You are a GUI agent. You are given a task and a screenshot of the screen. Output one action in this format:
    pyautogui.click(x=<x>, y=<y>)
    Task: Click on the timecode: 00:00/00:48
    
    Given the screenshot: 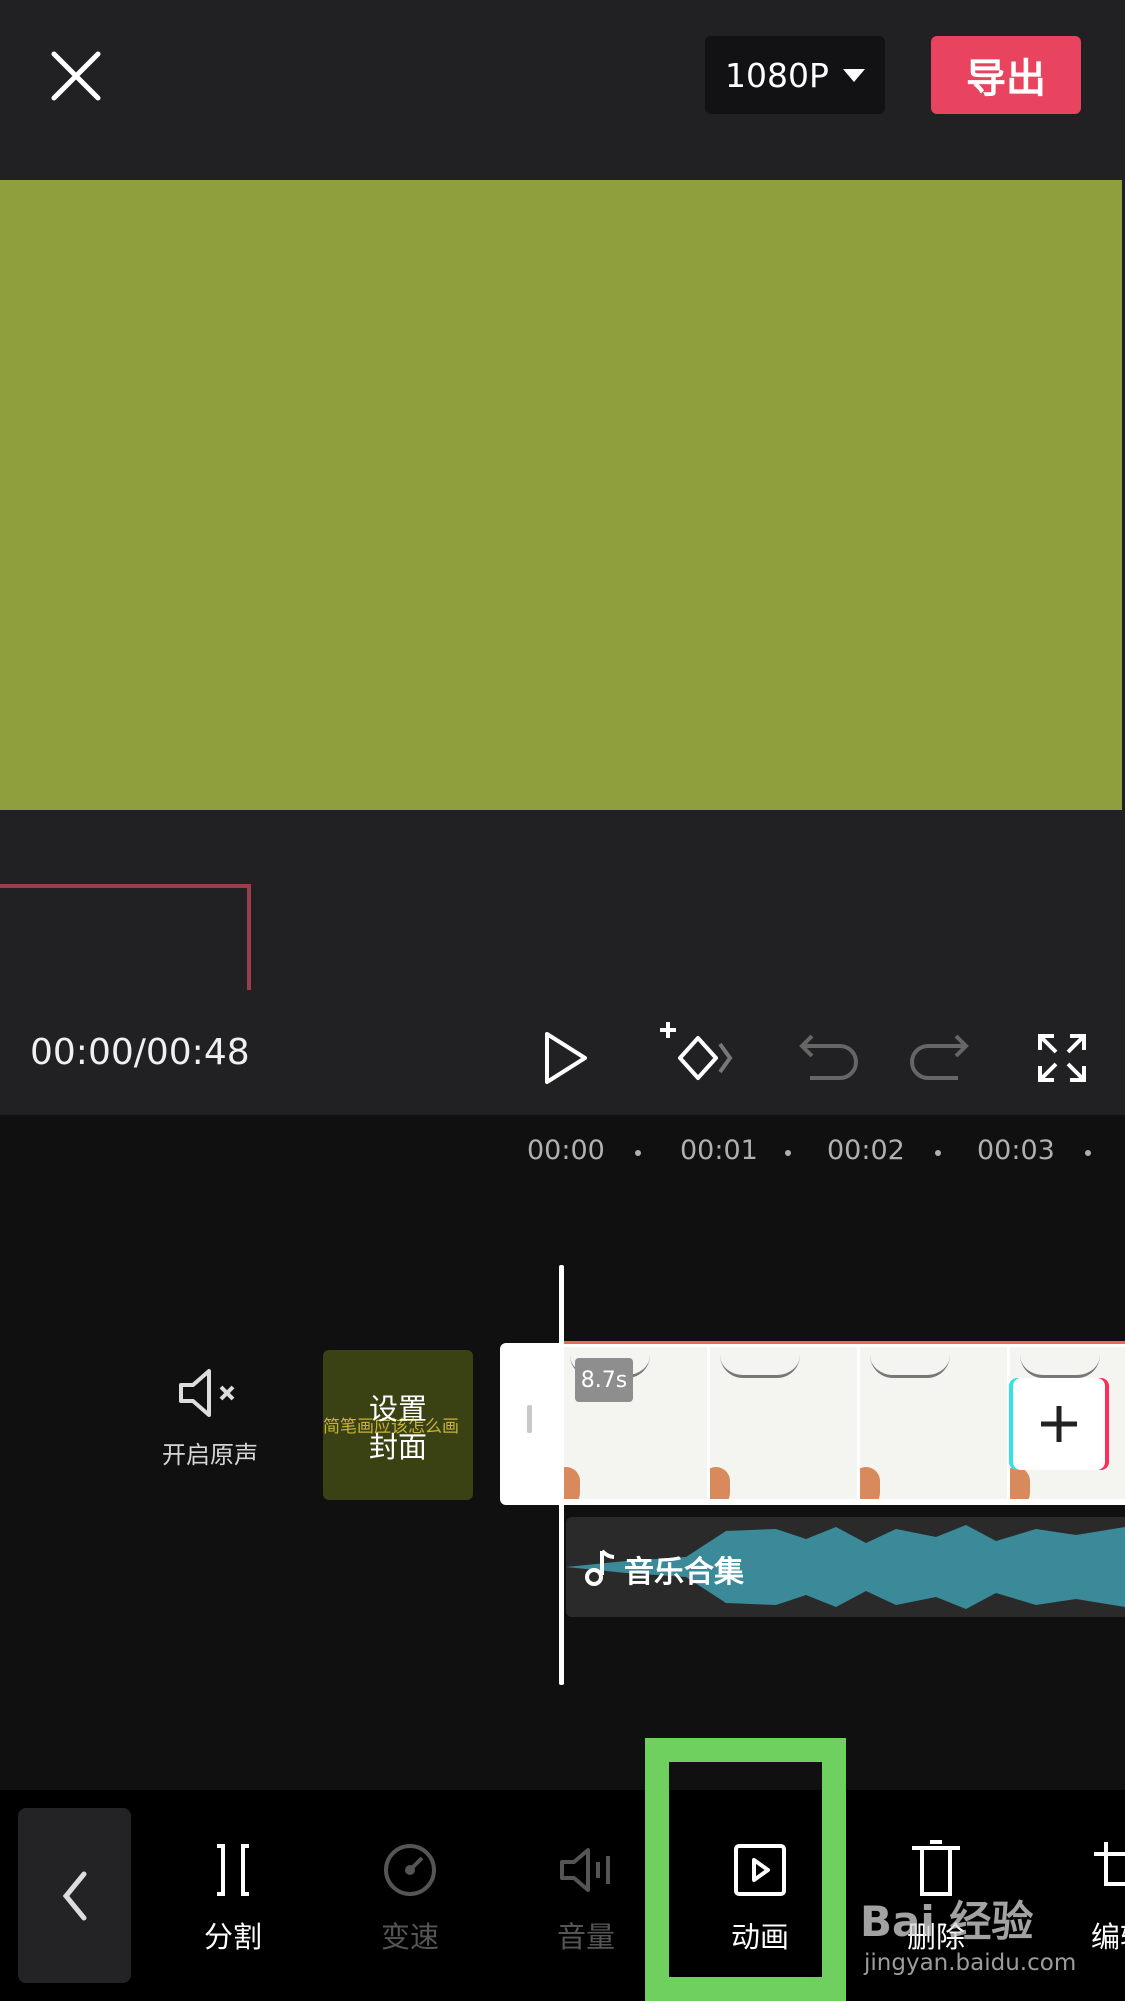 What is the action you would take?
    pyautogui.click(x=140, y=1052)
    